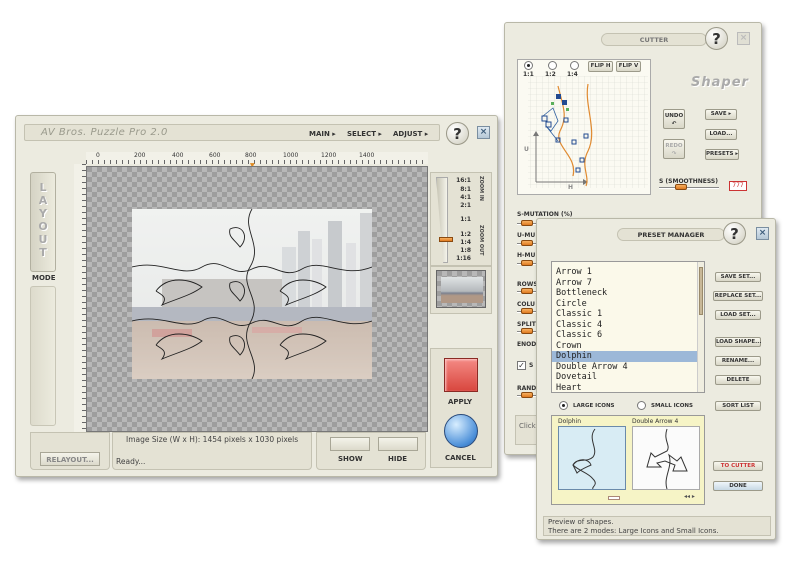 Image resolution: width=800 pixels, height=577 pixels. What do you see at coordinates (584, 135) in the screenshot?
I see `shape-grid` at bounding box center [584, 135].